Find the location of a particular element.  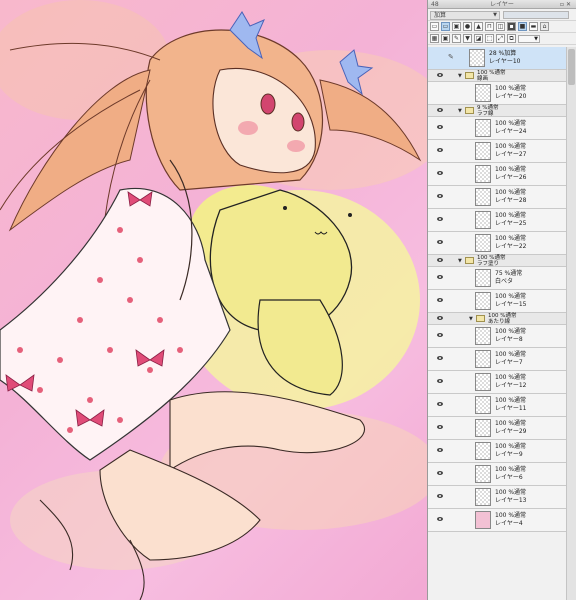

layer-name: レイヤー11 is located at coordinates (511, 408).